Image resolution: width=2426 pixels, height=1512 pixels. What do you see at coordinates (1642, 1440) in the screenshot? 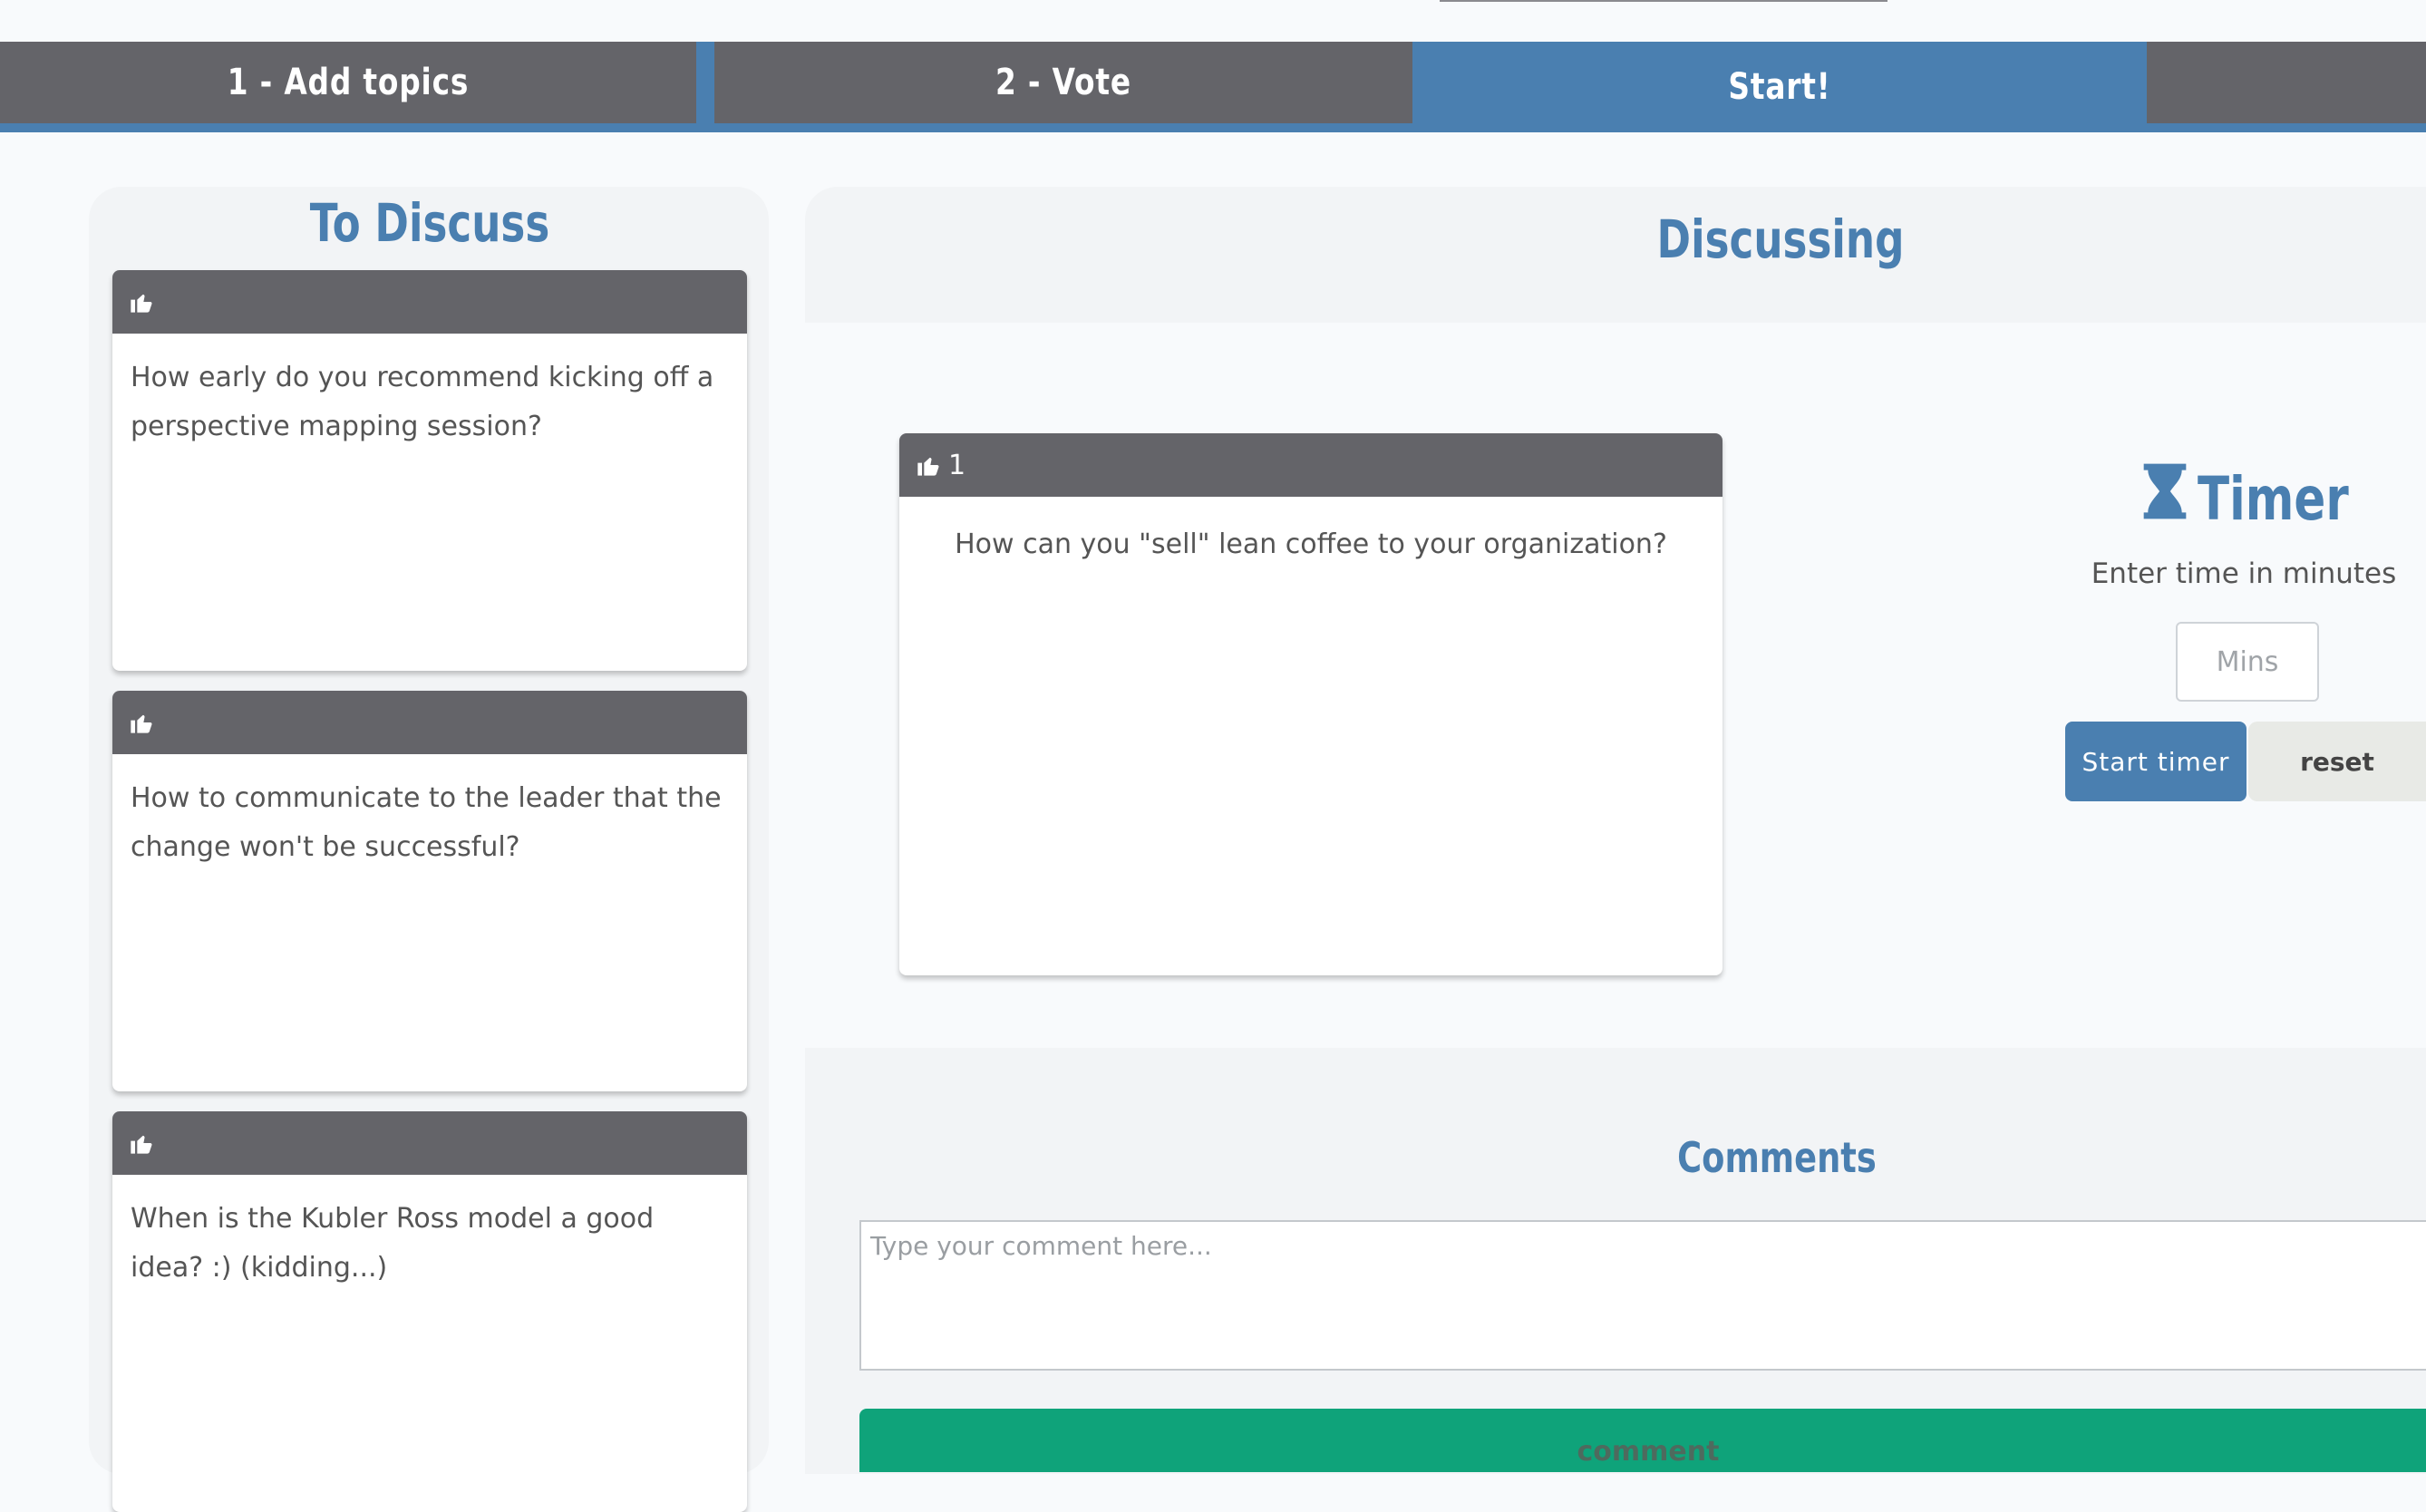
I see `comment-button: comment` at bounding box center [1642, 1440].